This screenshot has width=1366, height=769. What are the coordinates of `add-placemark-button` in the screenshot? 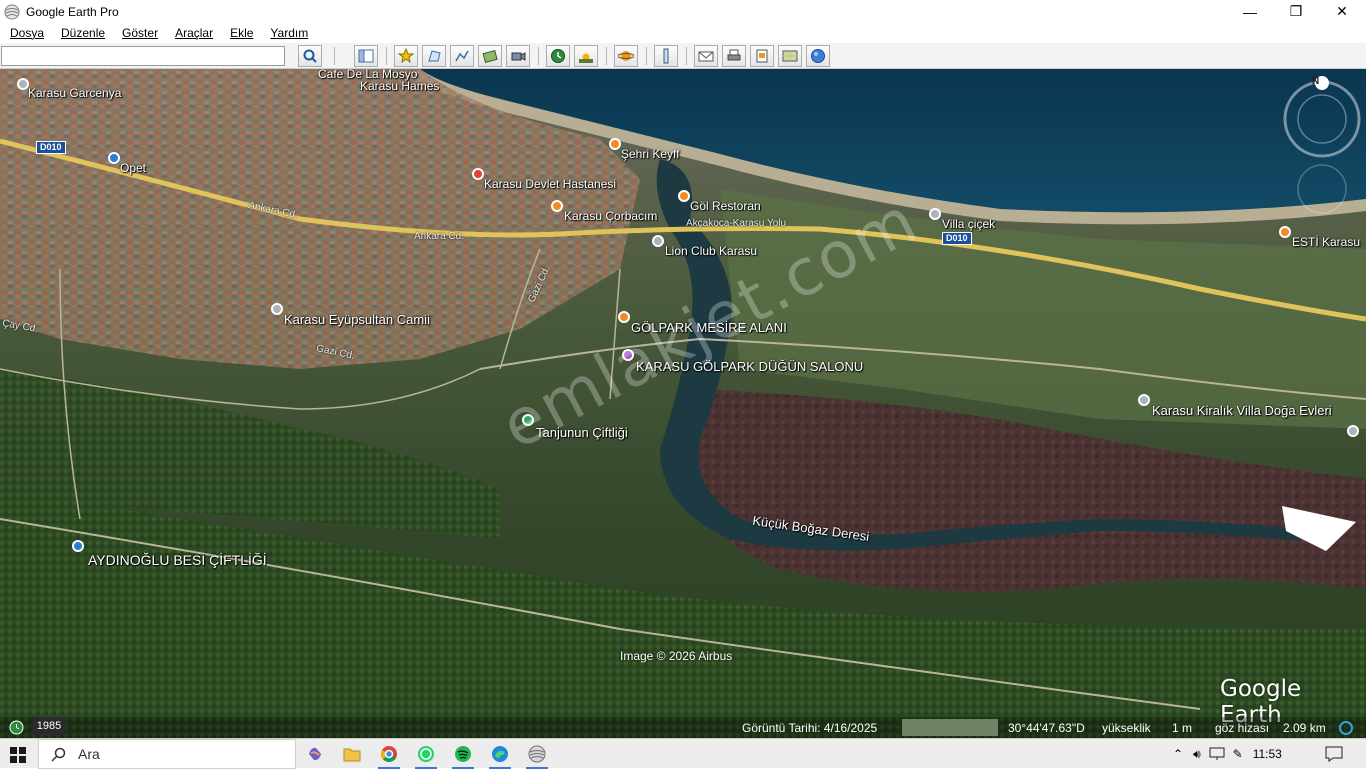 It's located at (406, 56).